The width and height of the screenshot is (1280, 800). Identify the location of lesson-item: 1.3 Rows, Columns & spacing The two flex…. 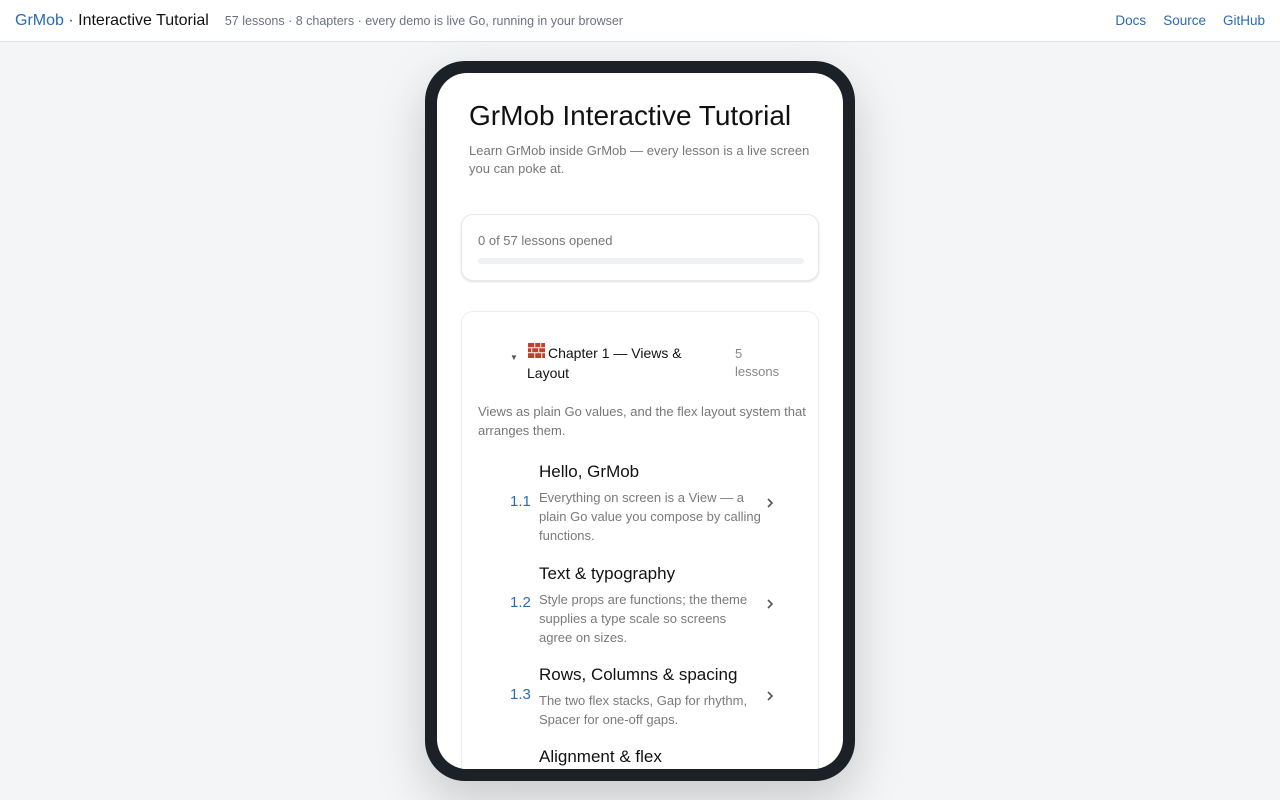
(644, 697).